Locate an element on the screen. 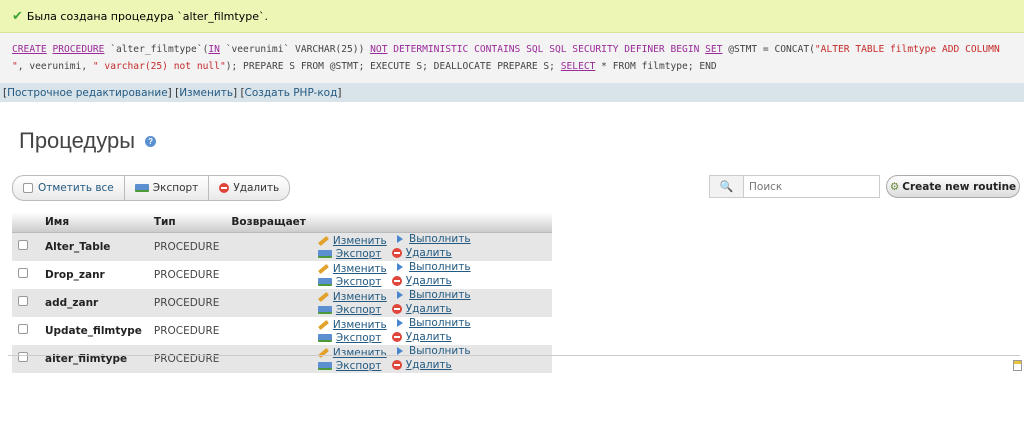 The height and width of the screenshot is (421, 1024). header-type: Тип is located at coordinates (186, 222).